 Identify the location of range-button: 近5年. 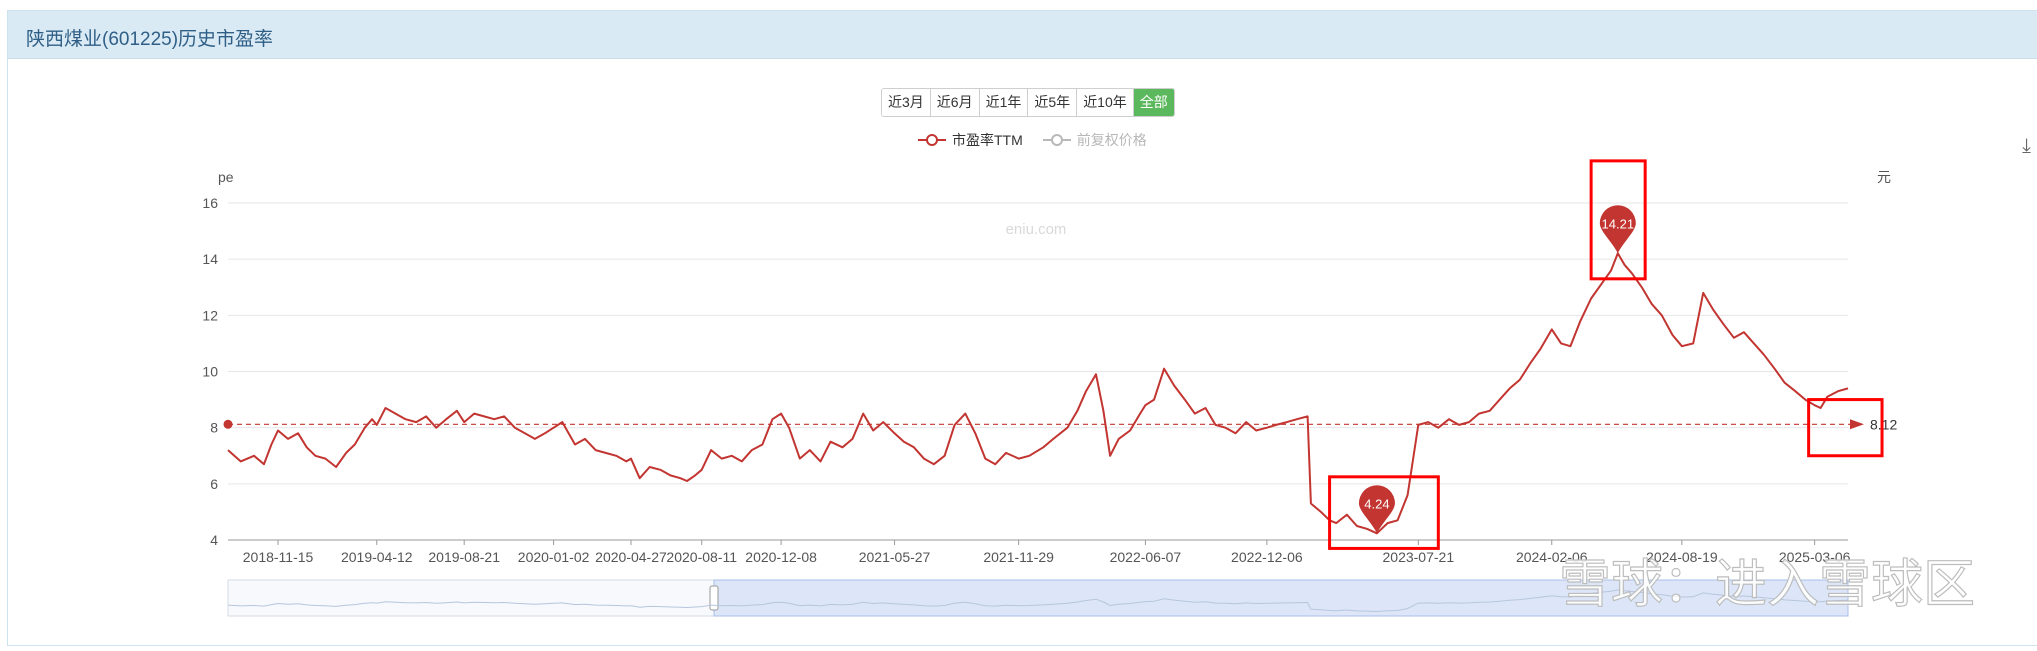
(1053, 102).